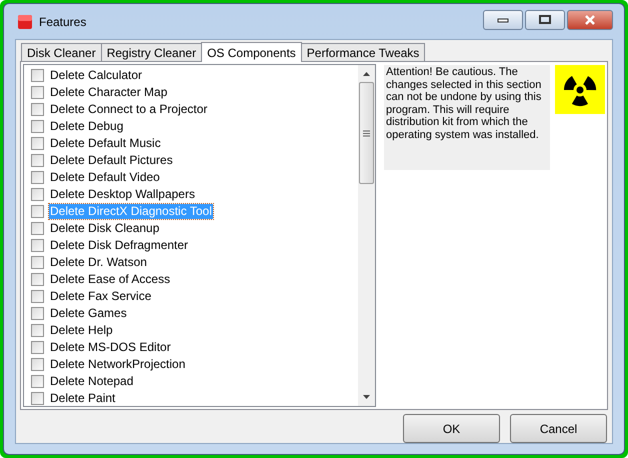 The image size is (628, 458). I want to click on component-item: Delete Fax Service, so click(100, 296).